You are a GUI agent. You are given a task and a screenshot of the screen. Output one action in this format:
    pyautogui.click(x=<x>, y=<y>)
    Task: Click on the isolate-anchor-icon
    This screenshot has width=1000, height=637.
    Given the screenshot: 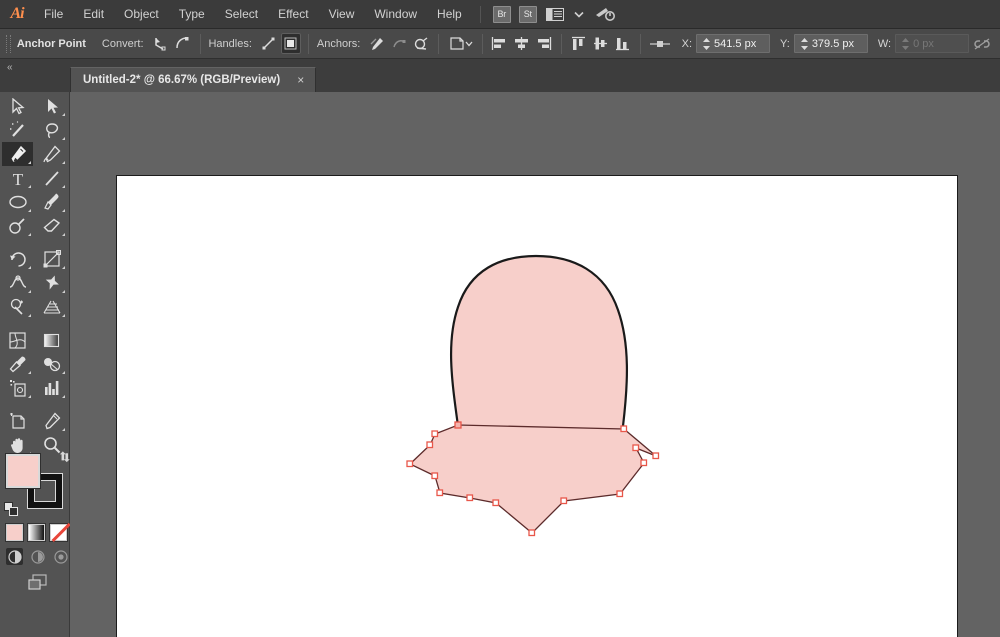 What is the action you would take?
    pyautogui.click(x=421, y=43)
    